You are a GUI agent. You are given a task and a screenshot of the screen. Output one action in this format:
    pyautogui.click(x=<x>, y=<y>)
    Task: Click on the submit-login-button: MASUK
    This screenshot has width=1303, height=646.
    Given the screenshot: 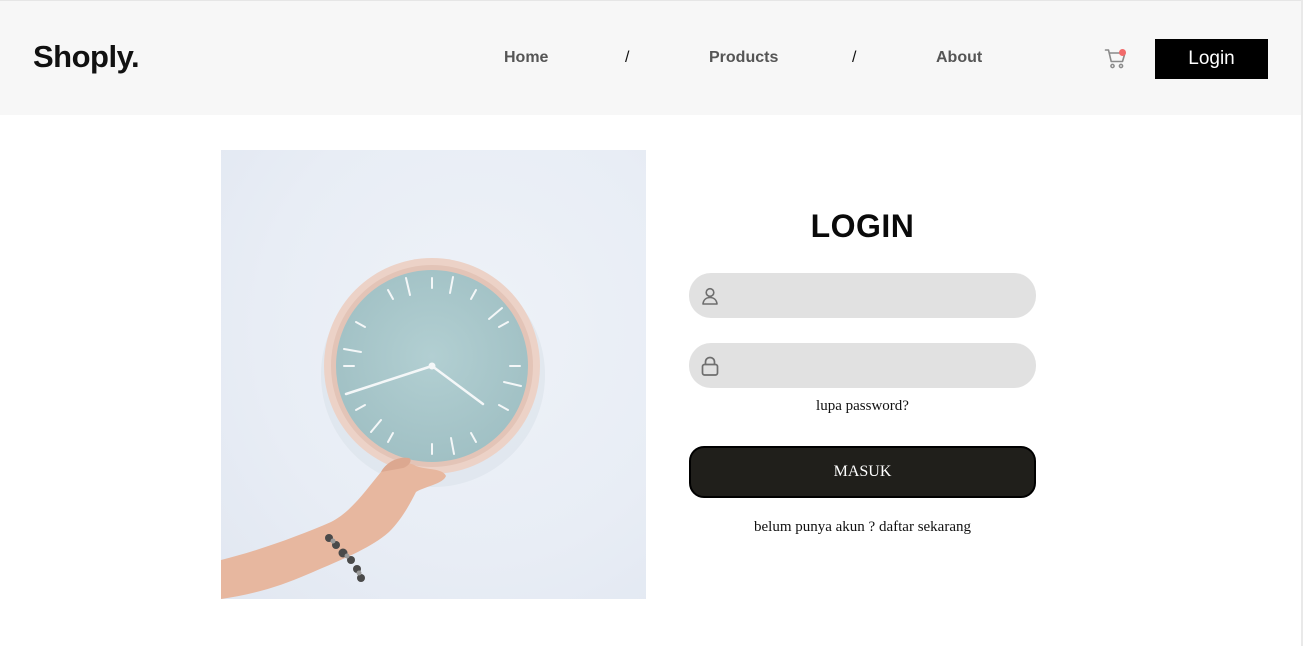 What is the action you would take?
    pyautogui.click(x=862, y=472)
    